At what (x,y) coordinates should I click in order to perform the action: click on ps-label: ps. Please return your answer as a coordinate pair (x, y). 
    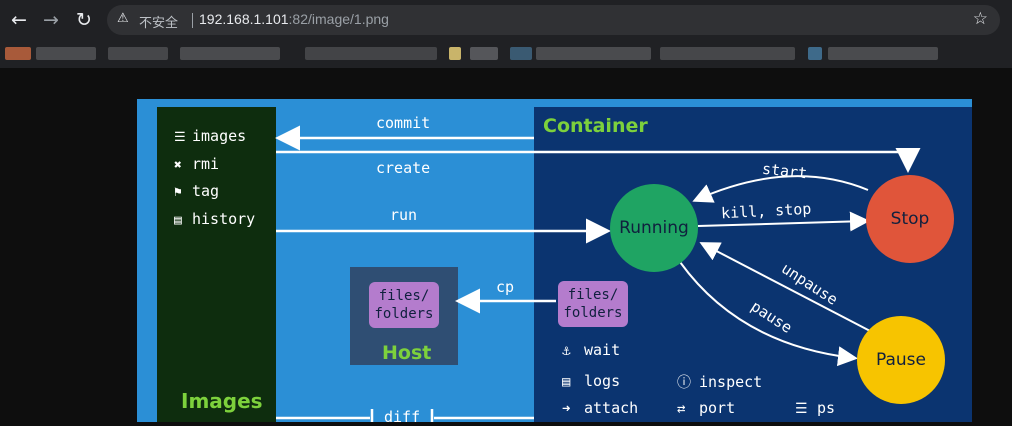
    Looking at the image, I should click on (826, 408).